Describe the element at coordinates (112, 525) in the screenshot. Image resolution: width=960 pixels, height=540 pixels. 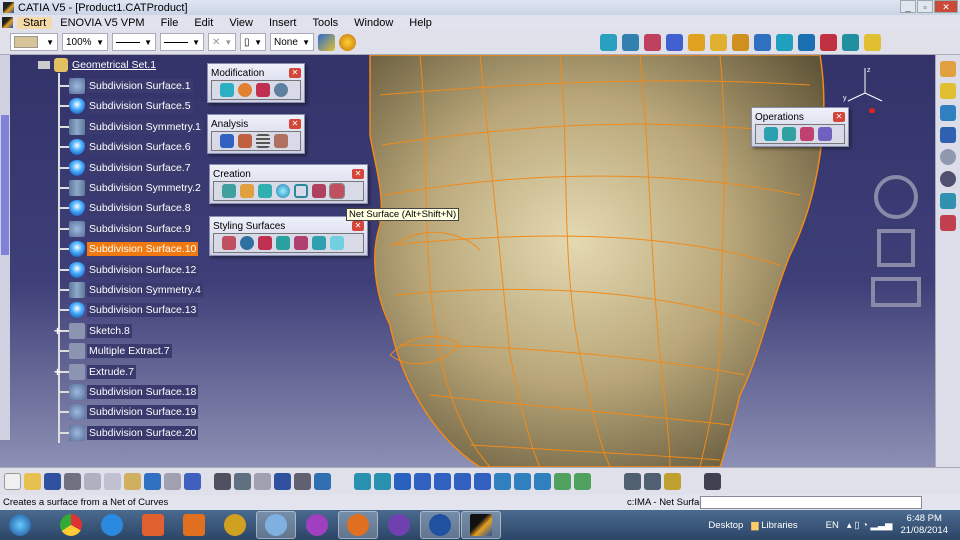
I see `taskbar-internet-explorer` at that location.